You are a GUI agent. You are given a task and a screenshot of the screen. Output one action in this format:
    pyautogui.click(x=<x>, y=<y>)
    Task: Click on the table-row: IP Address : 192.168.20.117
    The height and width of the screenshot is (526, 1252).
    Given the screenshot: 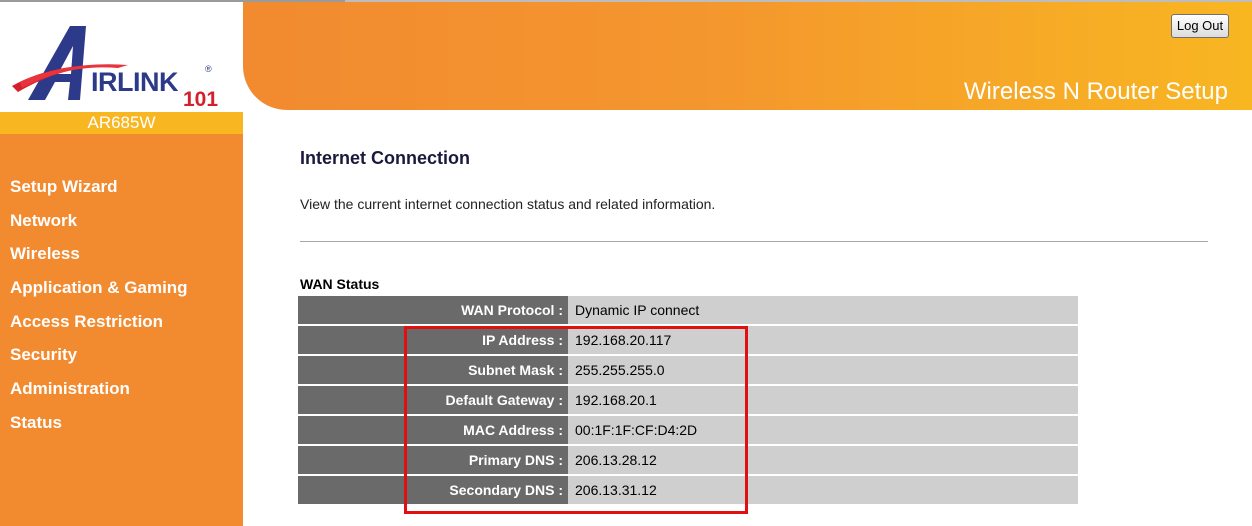 What is the action you would take?
    pyautogui.click(x=688, y=340)
    